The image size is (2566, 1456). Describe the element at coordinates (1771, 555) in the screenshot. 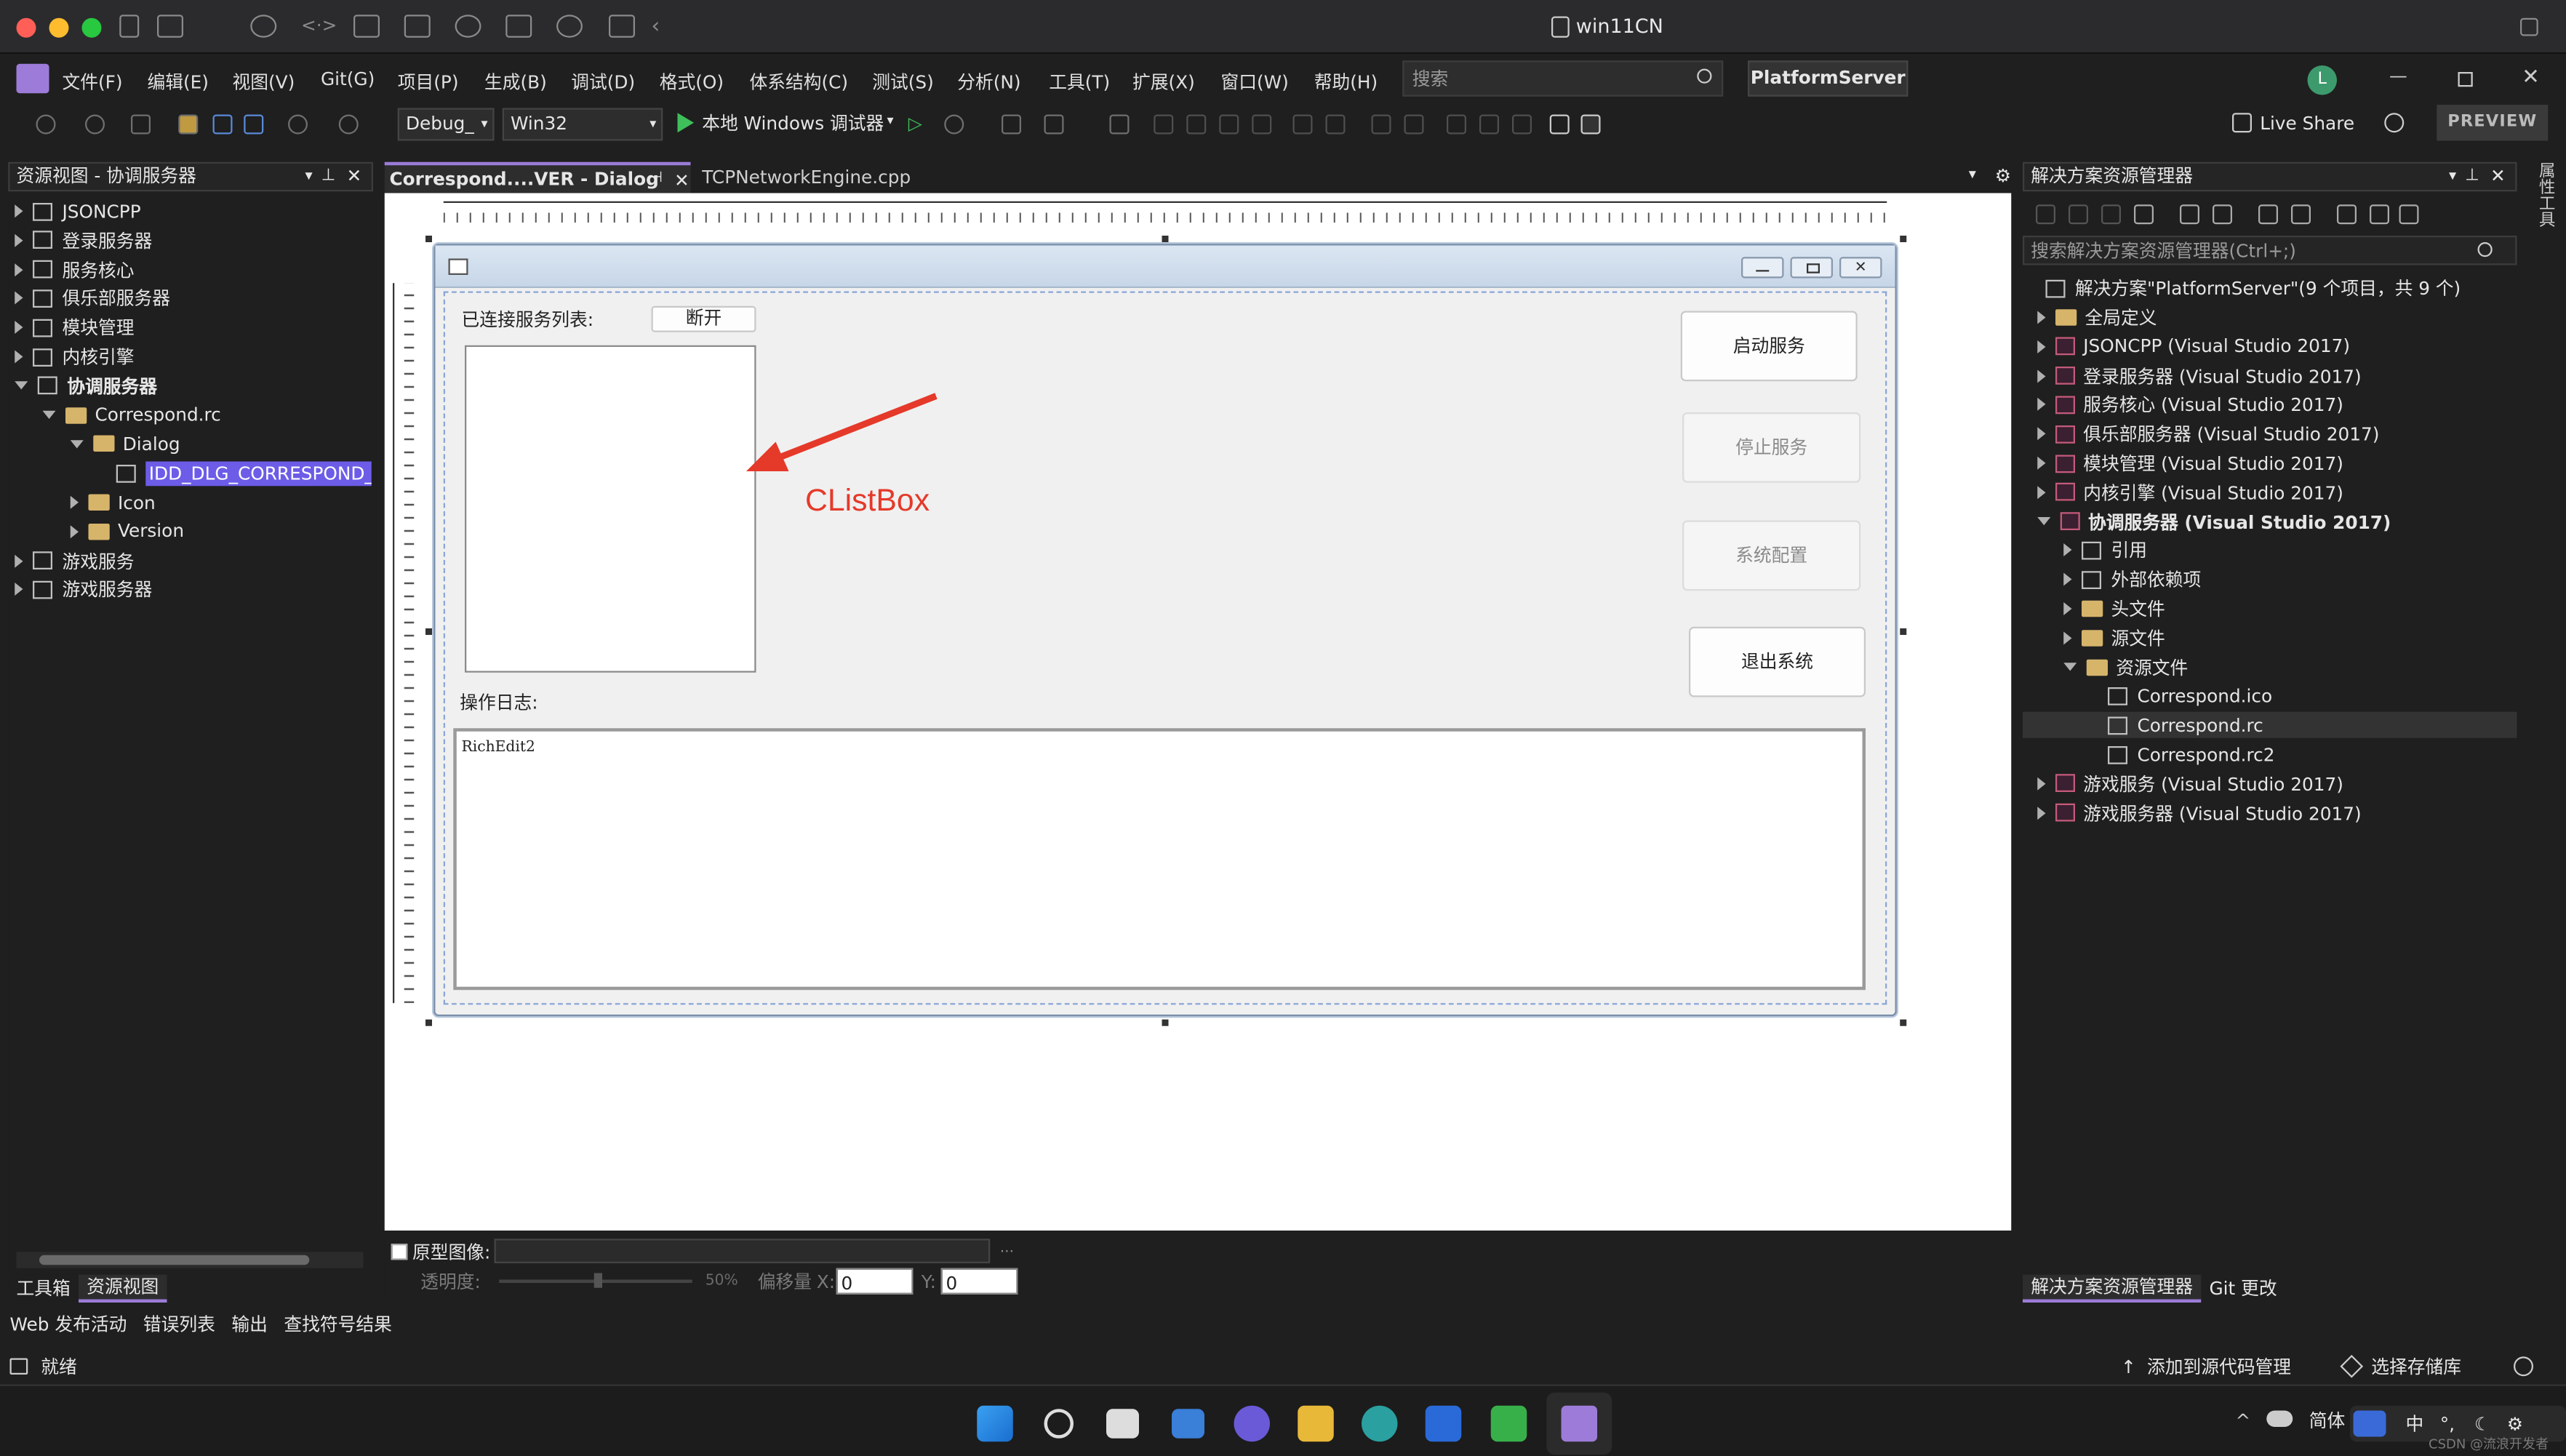

I see `system-config-button: 系统配置` at that location.